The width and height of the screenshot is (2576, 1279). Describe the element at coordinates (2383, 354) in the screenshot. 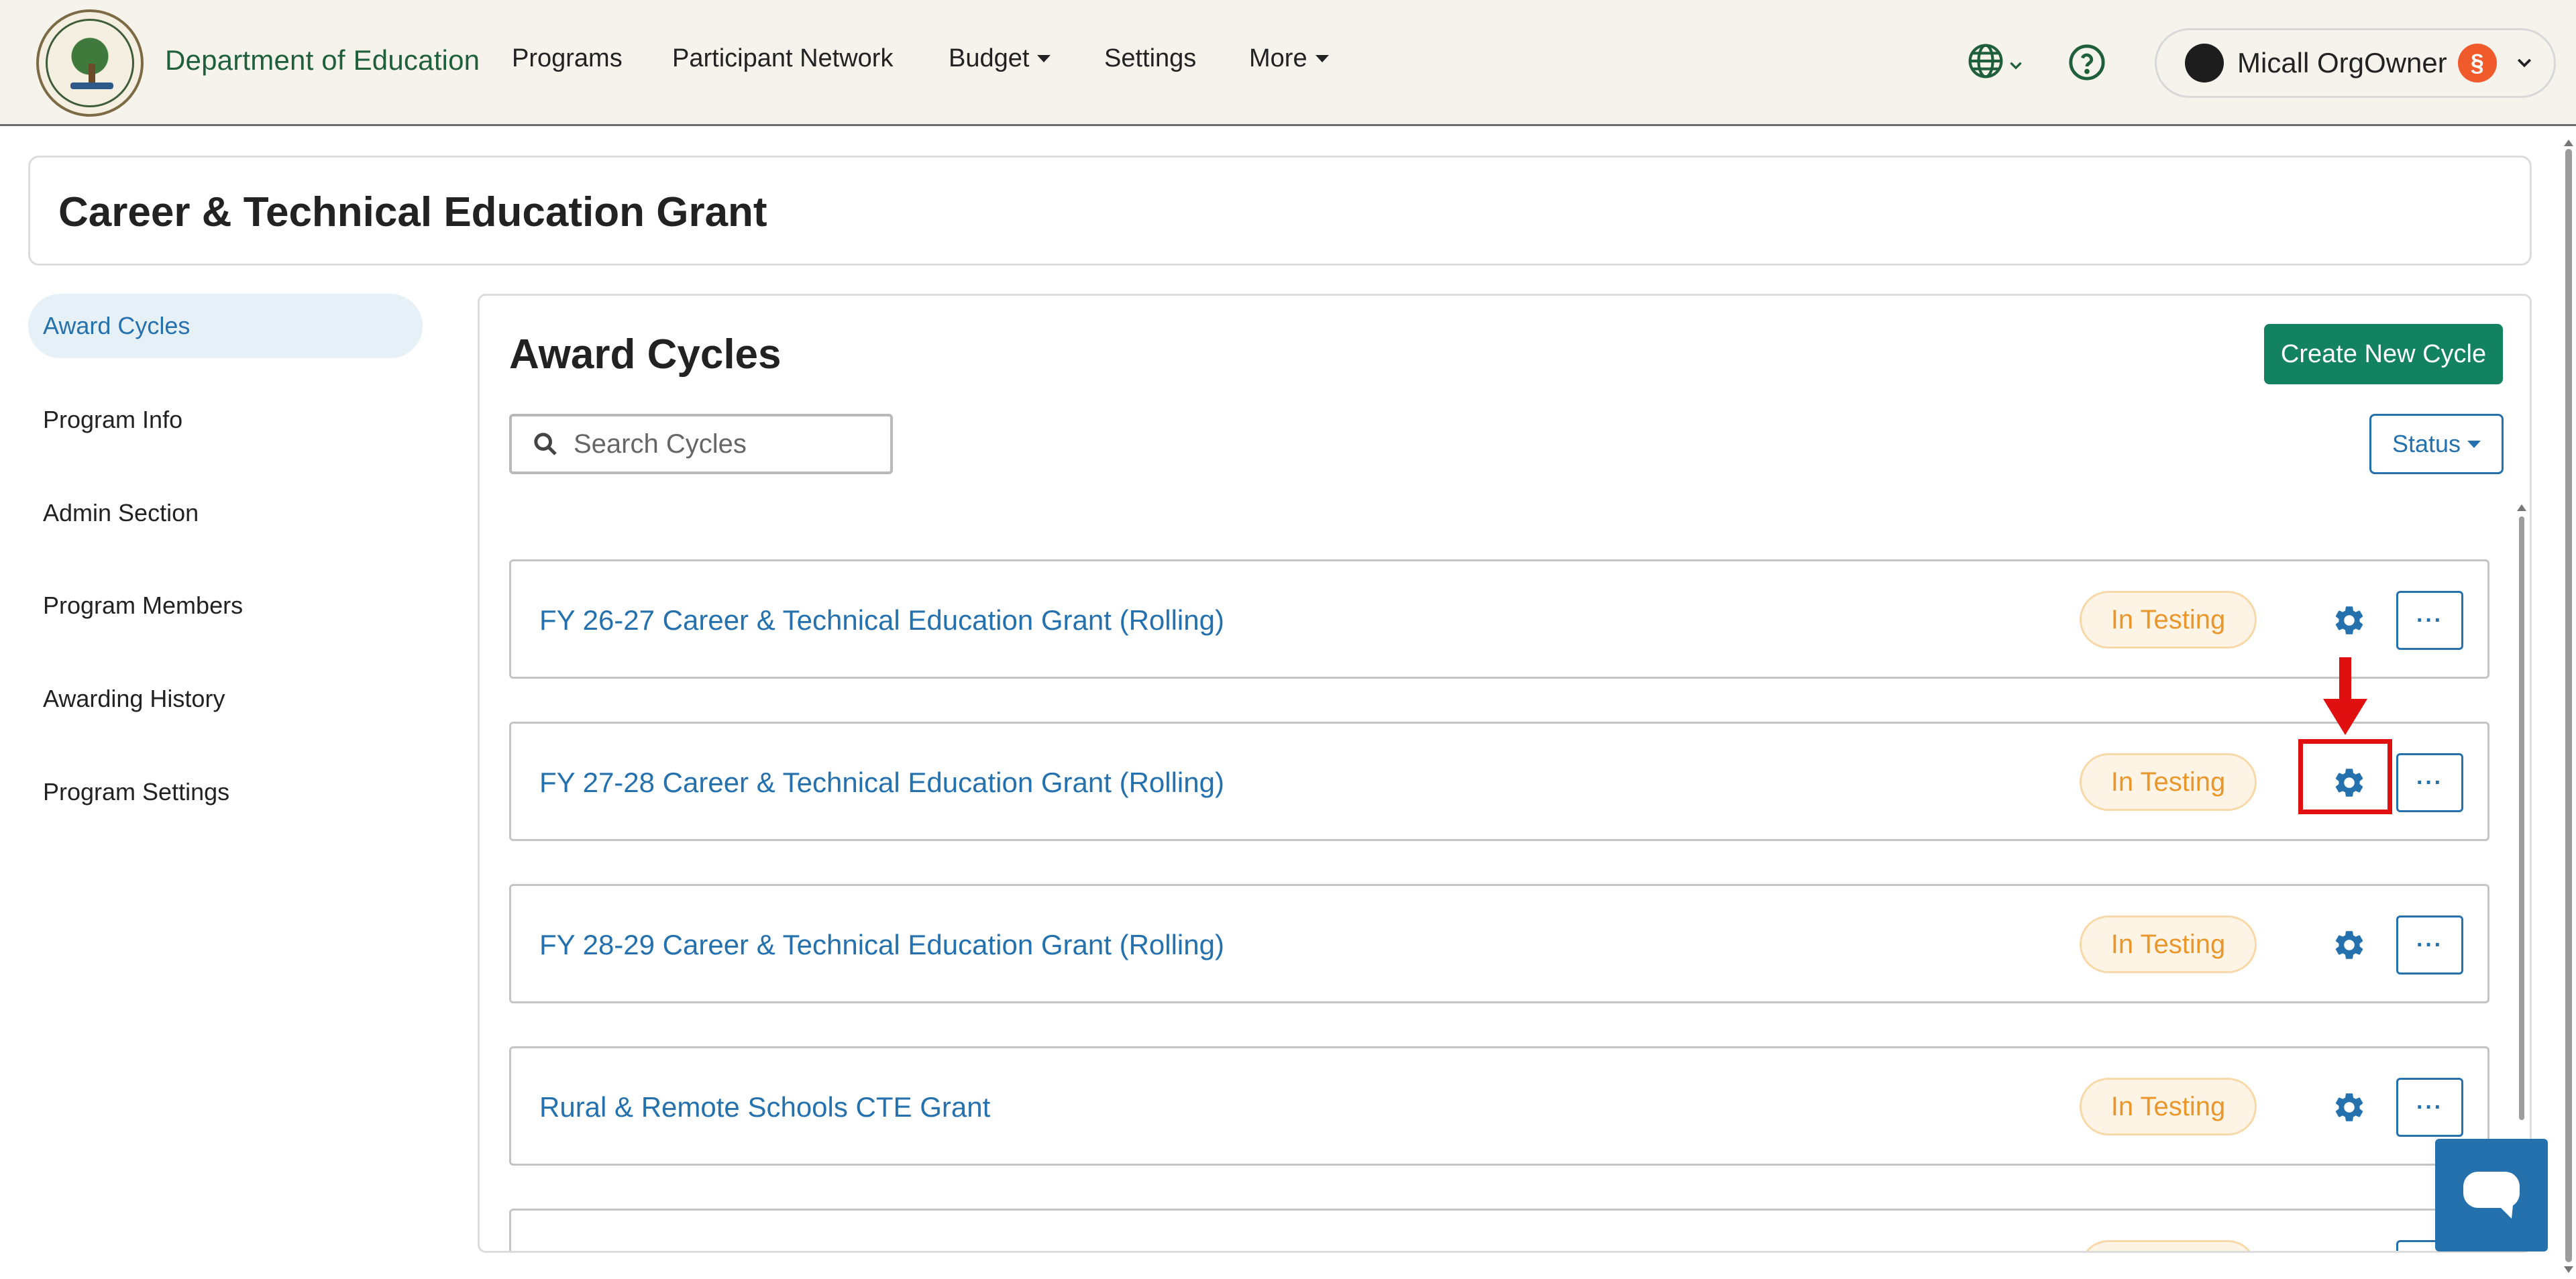

I see `create-new-cycle-button: Create New Cycle` at that location.